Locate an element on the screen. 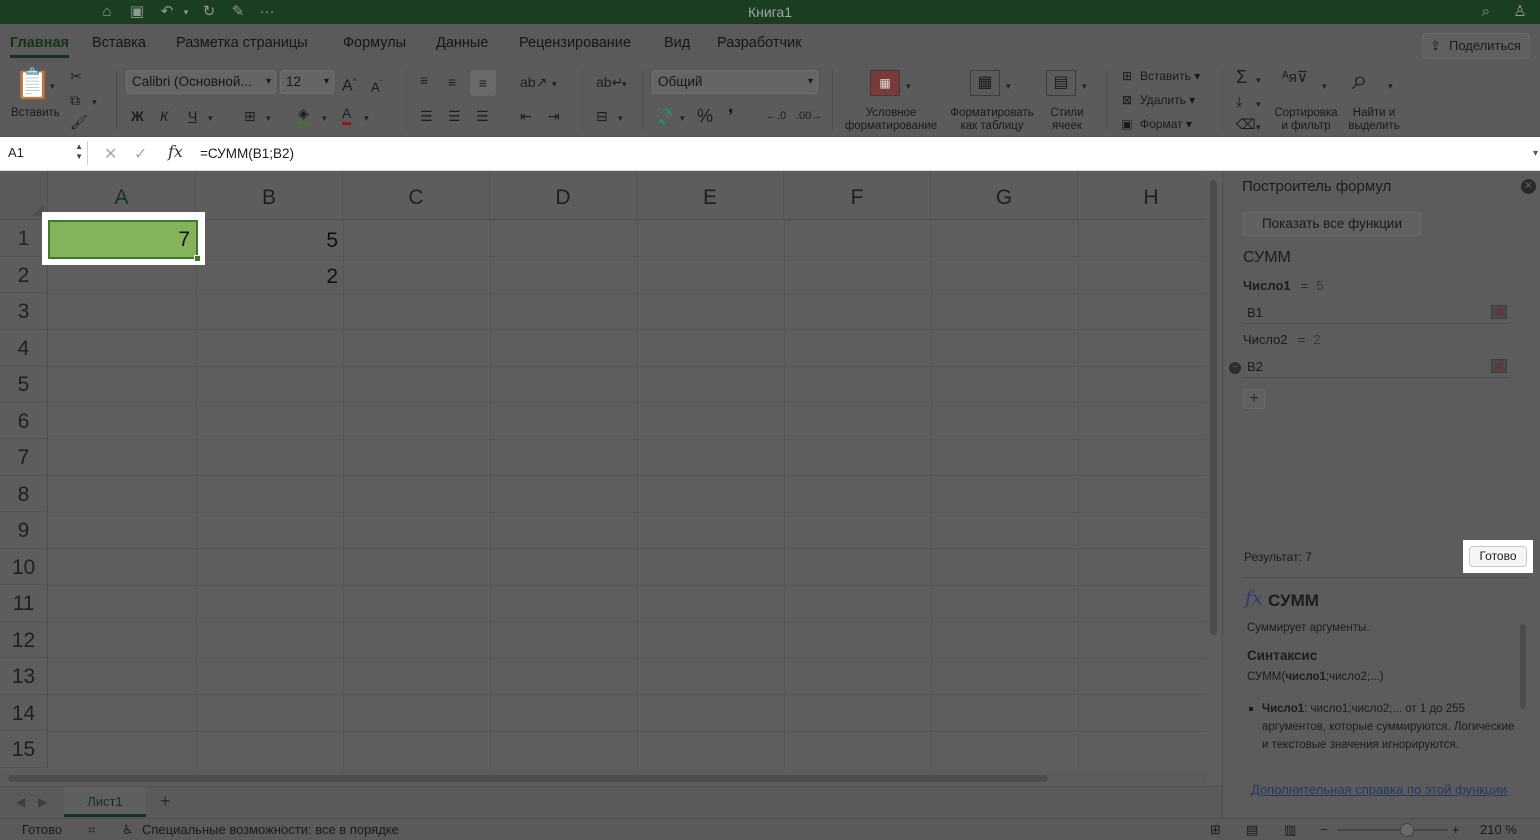  next-sheet-icon: ▶ is located at coordinates (42, 802).